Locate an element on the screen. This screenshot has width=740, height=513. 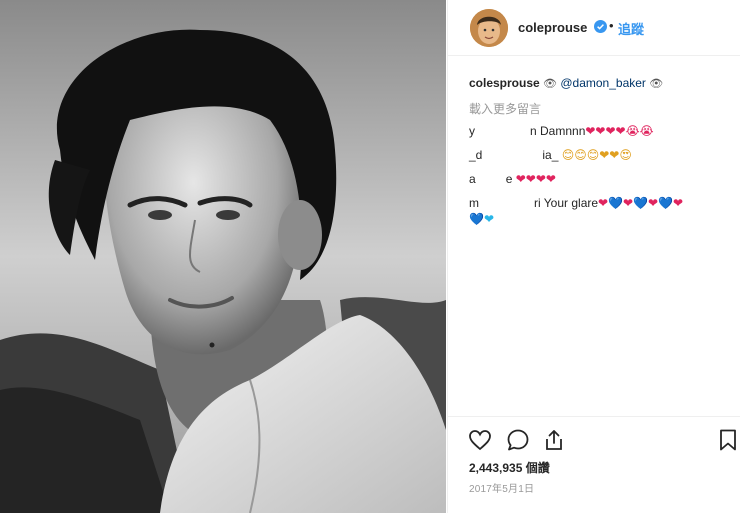
comment-emoji: ❤❤❤❤ is located at coordinates (535, 179).